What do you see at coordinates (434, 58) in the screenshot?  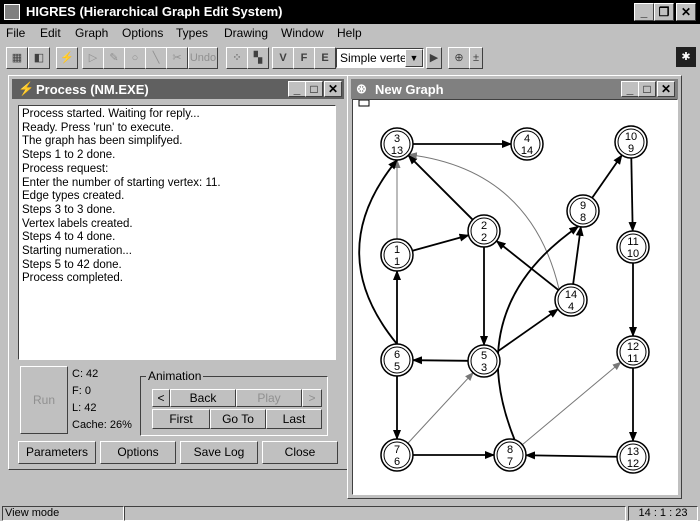 I see `play-arrow-icon: ▶` at bounding box center [434, 58].